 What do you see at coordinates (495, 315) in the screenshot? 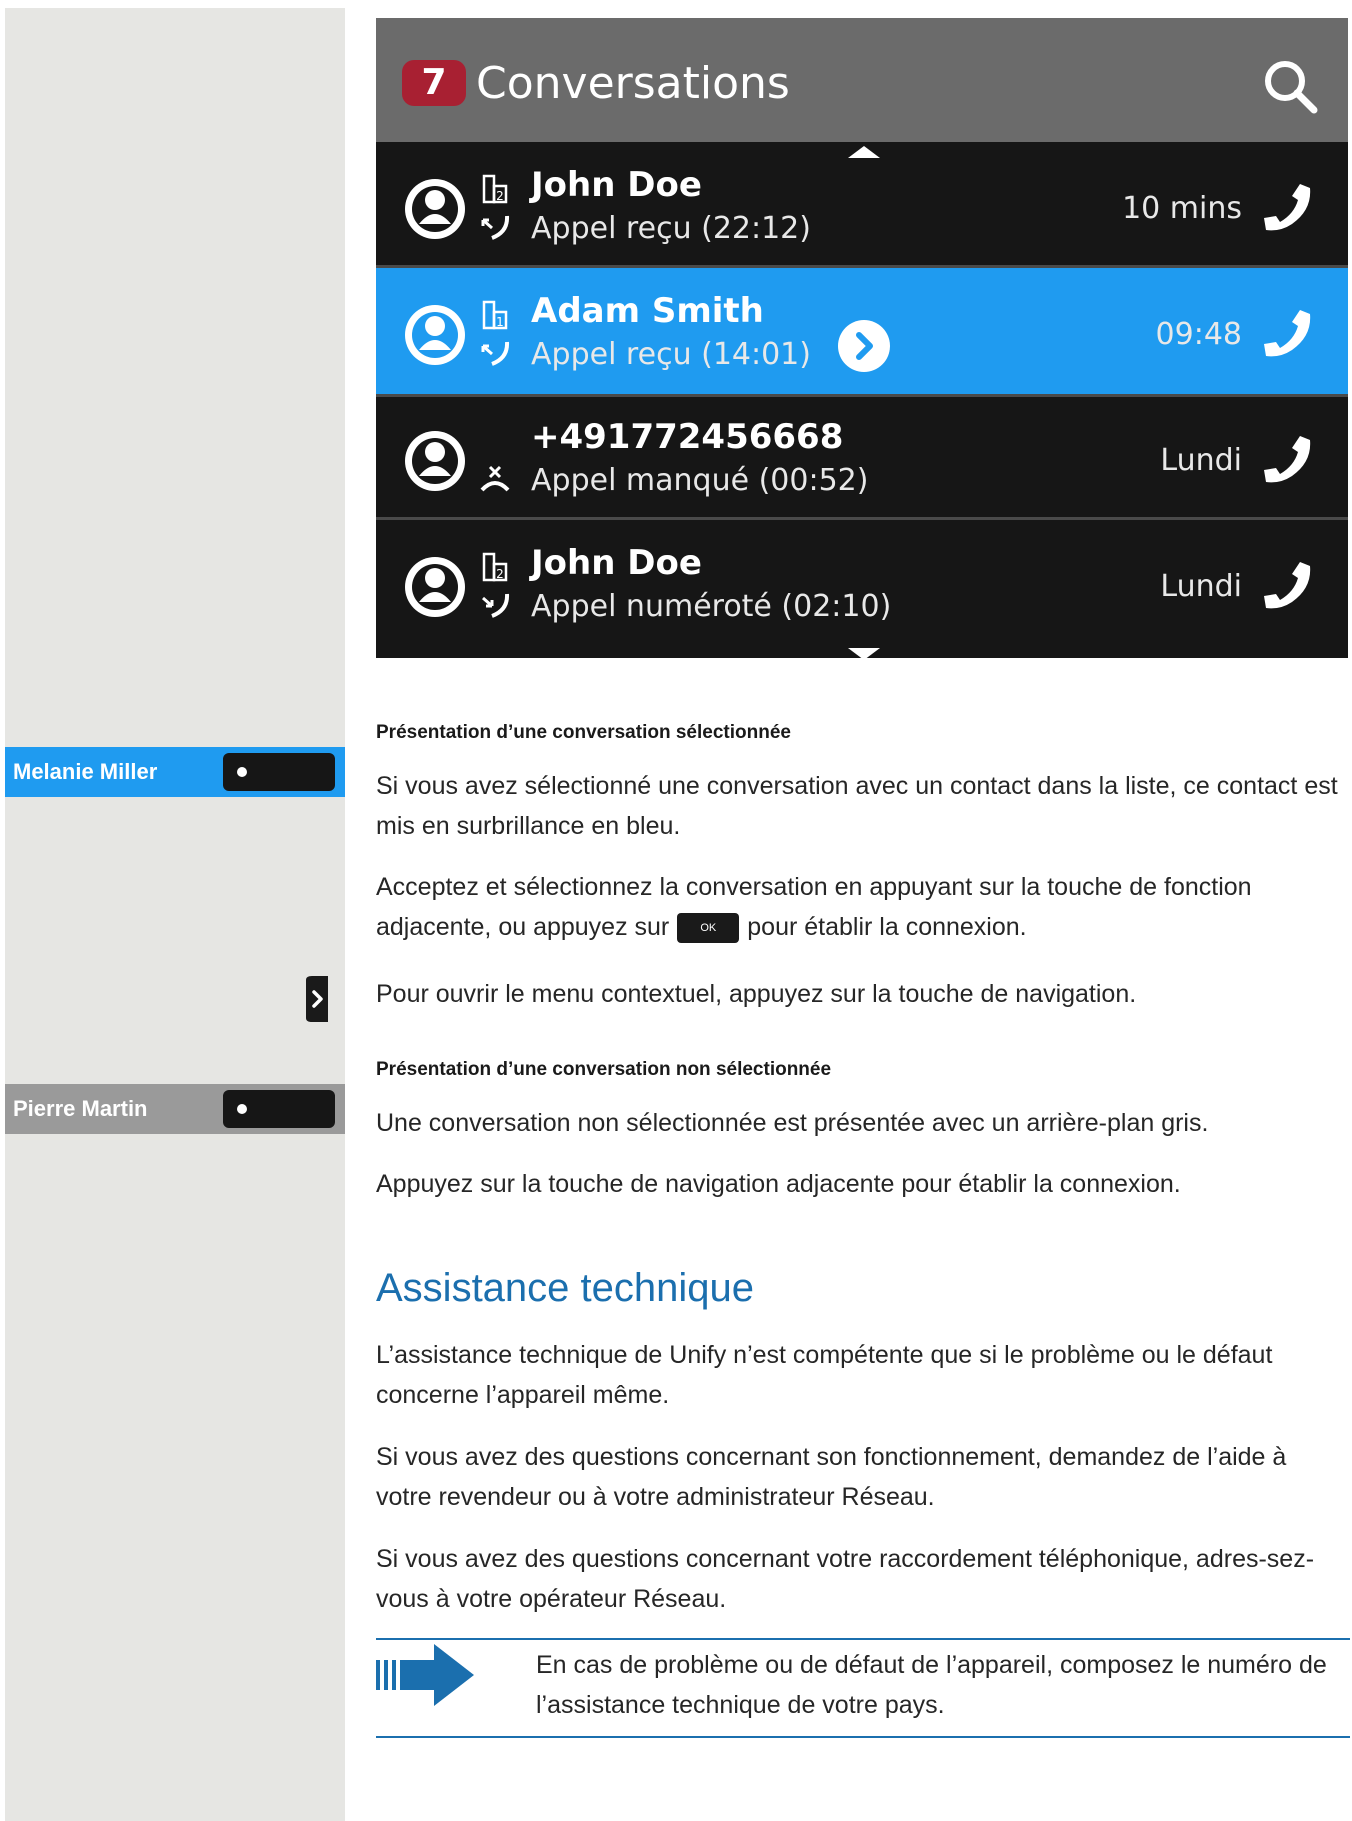
I see `building-1-icon: 1` at bounding box center [495, 315].